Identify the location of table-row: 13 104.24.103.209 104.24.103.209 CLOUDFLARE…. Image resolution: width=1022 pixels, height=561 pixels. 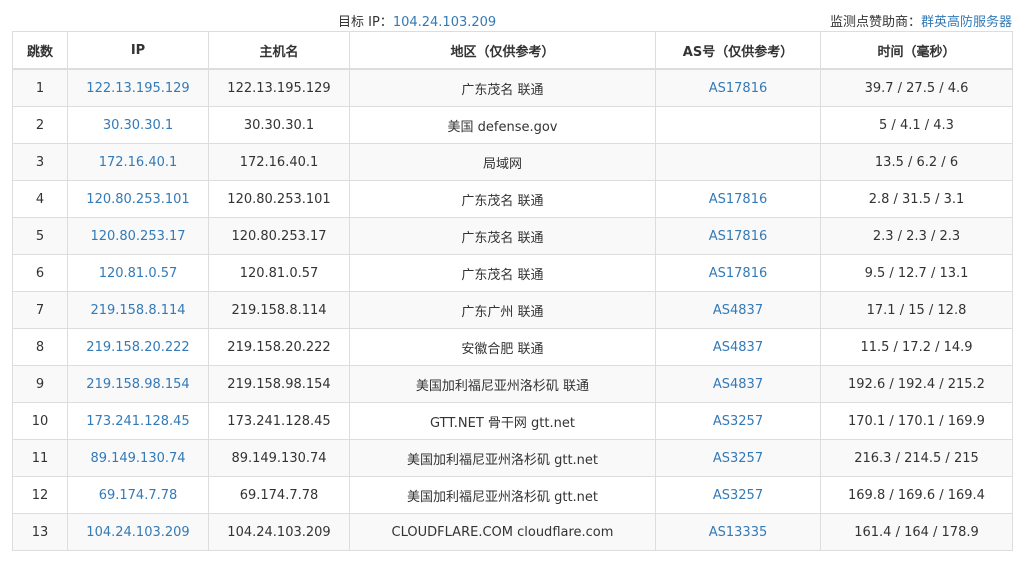
(512, 532).